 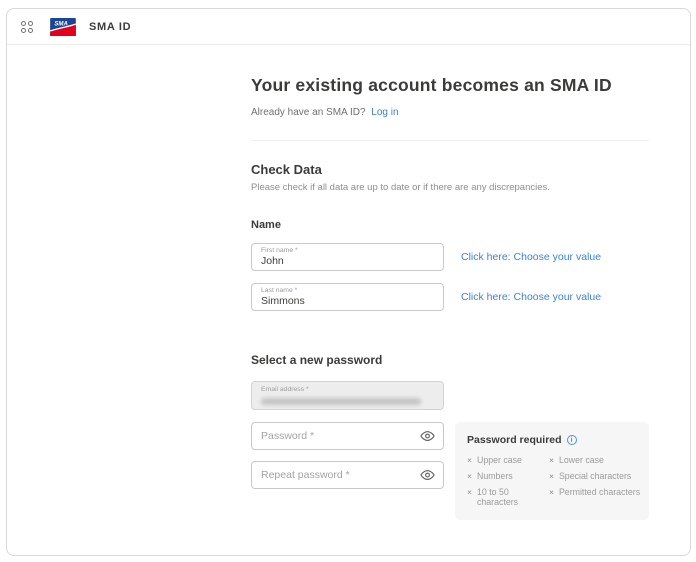 I want to click on top-bar: SMA SMA ID, so click(x=348, y=27).